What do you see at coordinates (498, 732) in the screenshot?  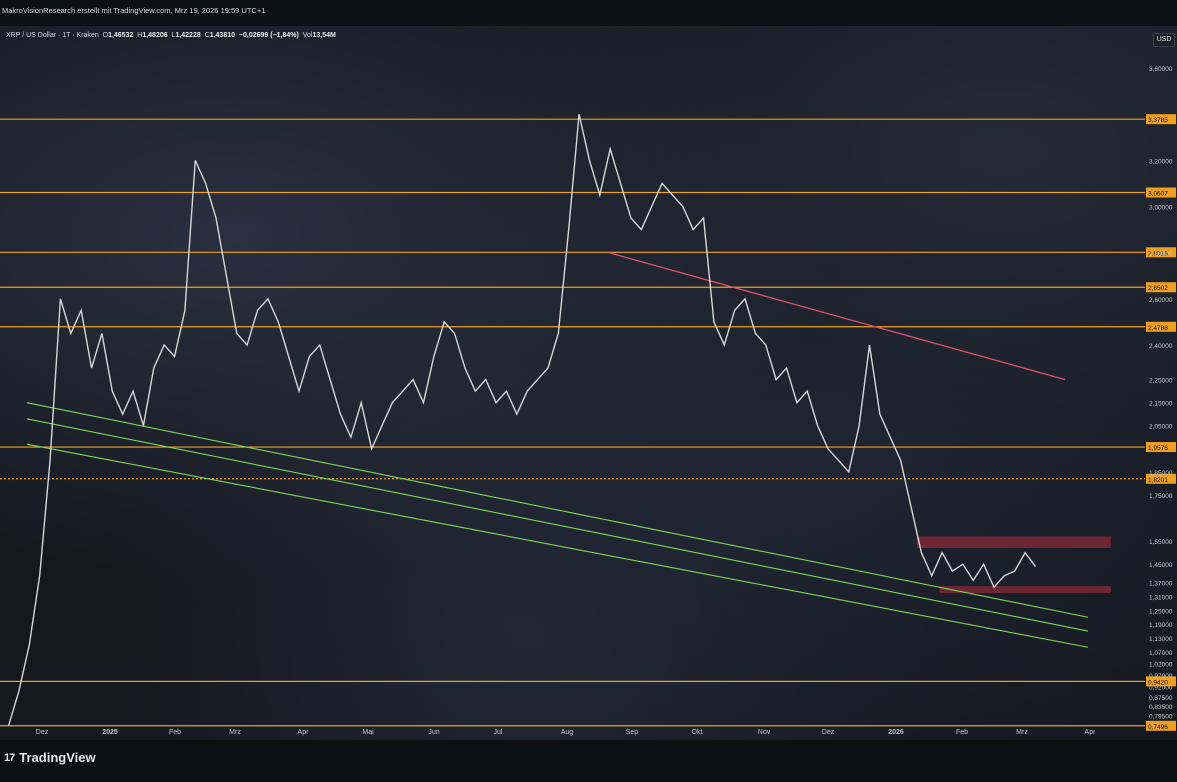 I see `x-tick-label-7: Jul` at bounding box center [498, 732].